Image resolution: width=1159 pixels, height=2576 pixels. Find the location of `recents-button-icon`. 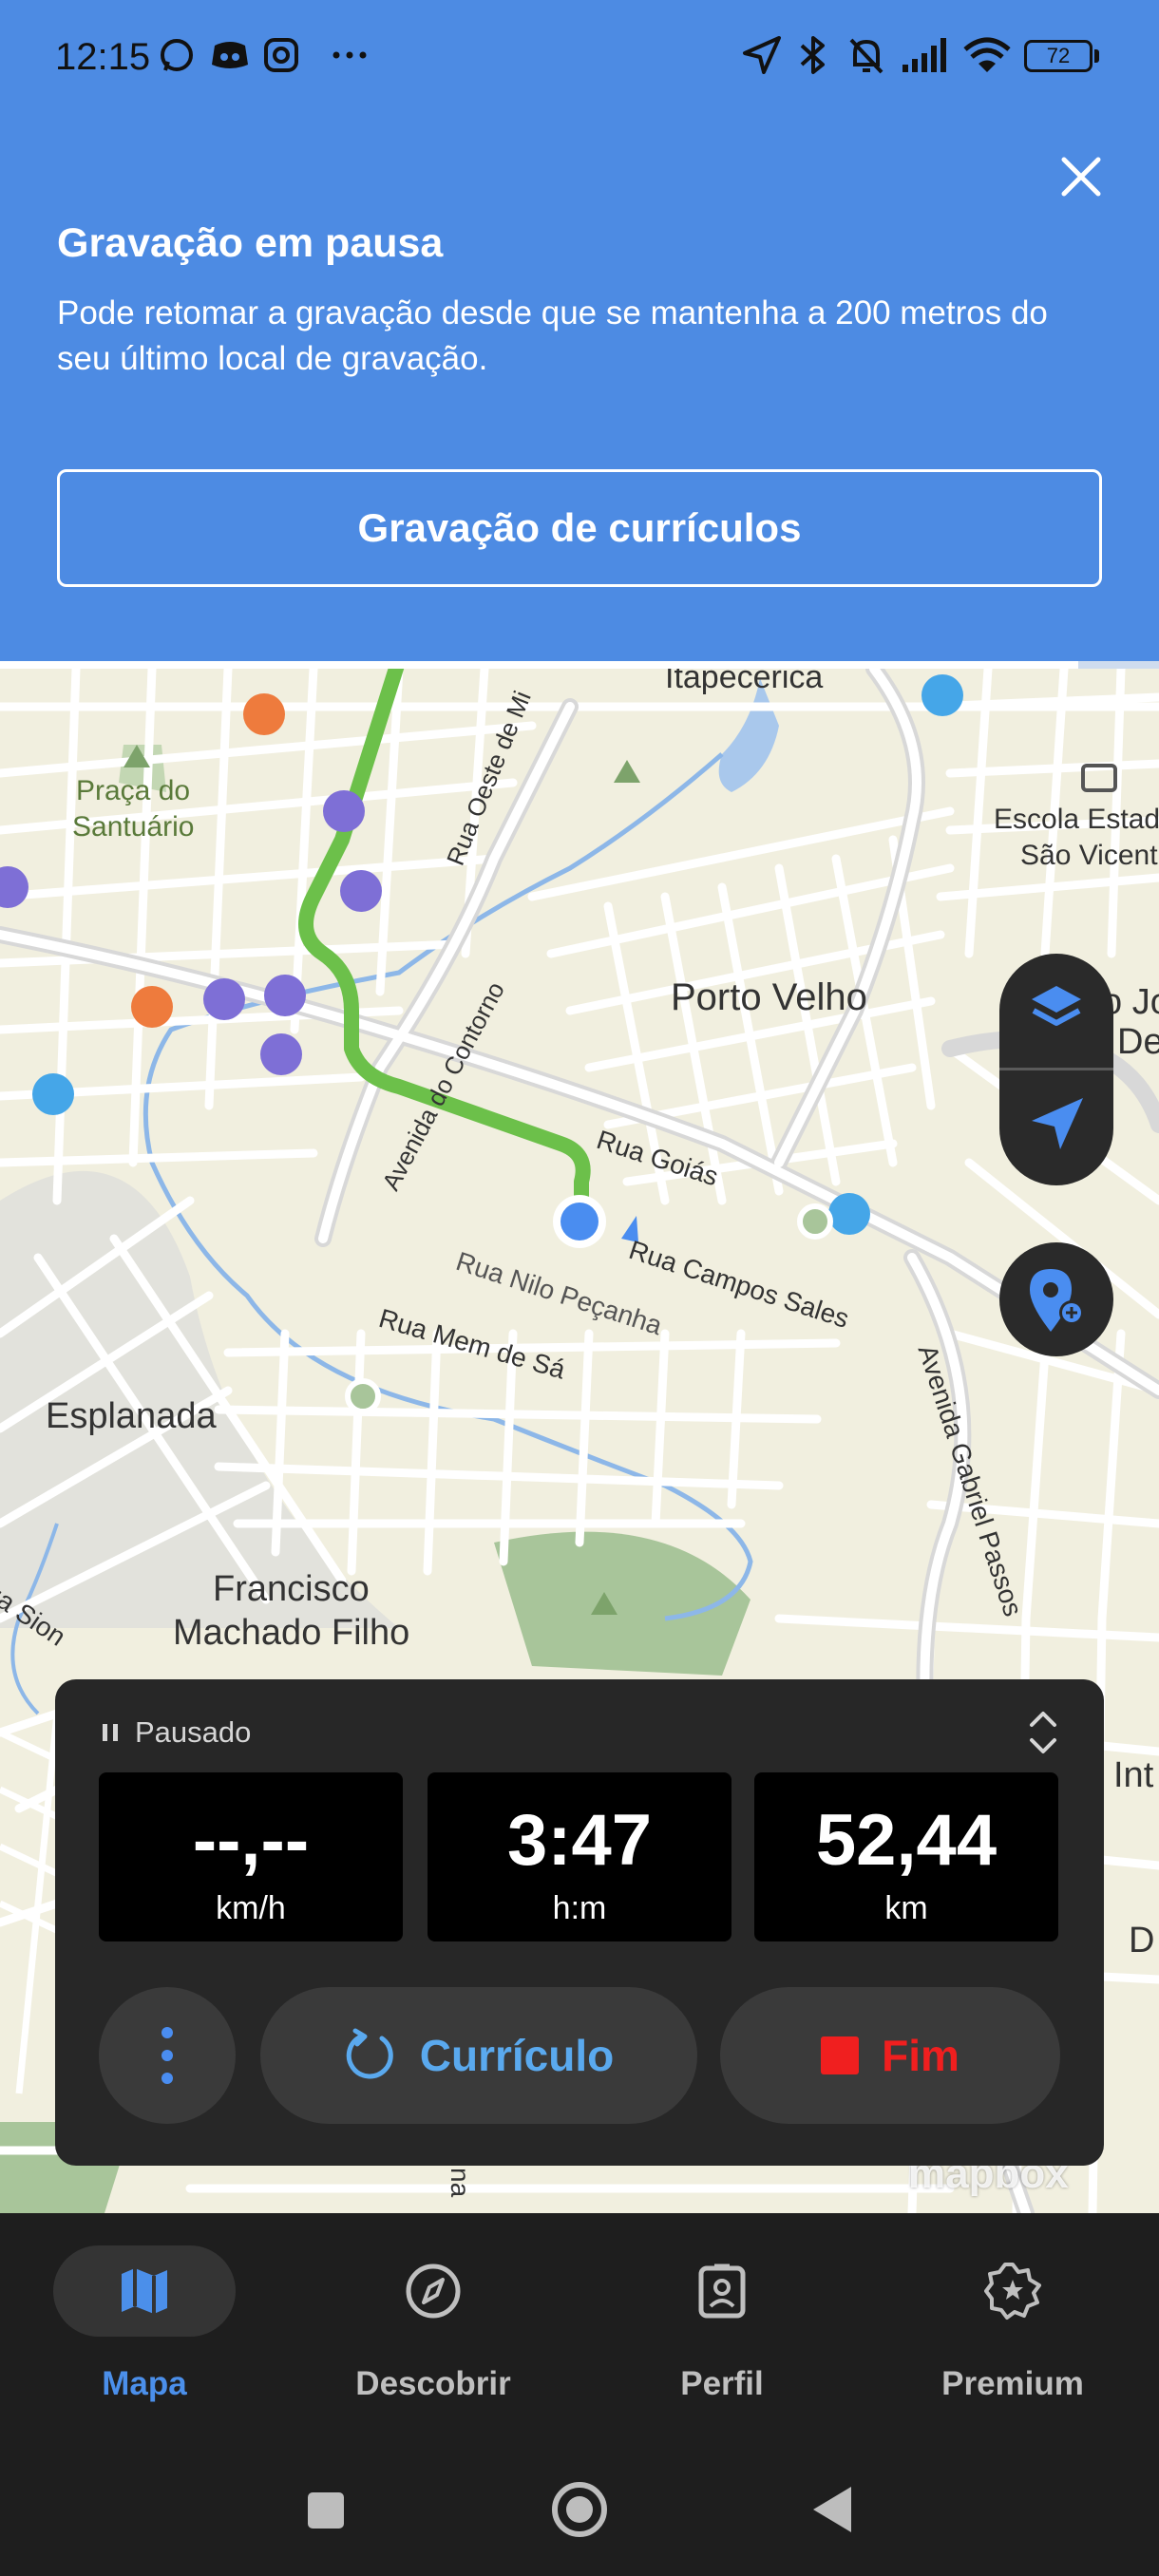

recents-button-icon is located at coordinates (326, 2510).